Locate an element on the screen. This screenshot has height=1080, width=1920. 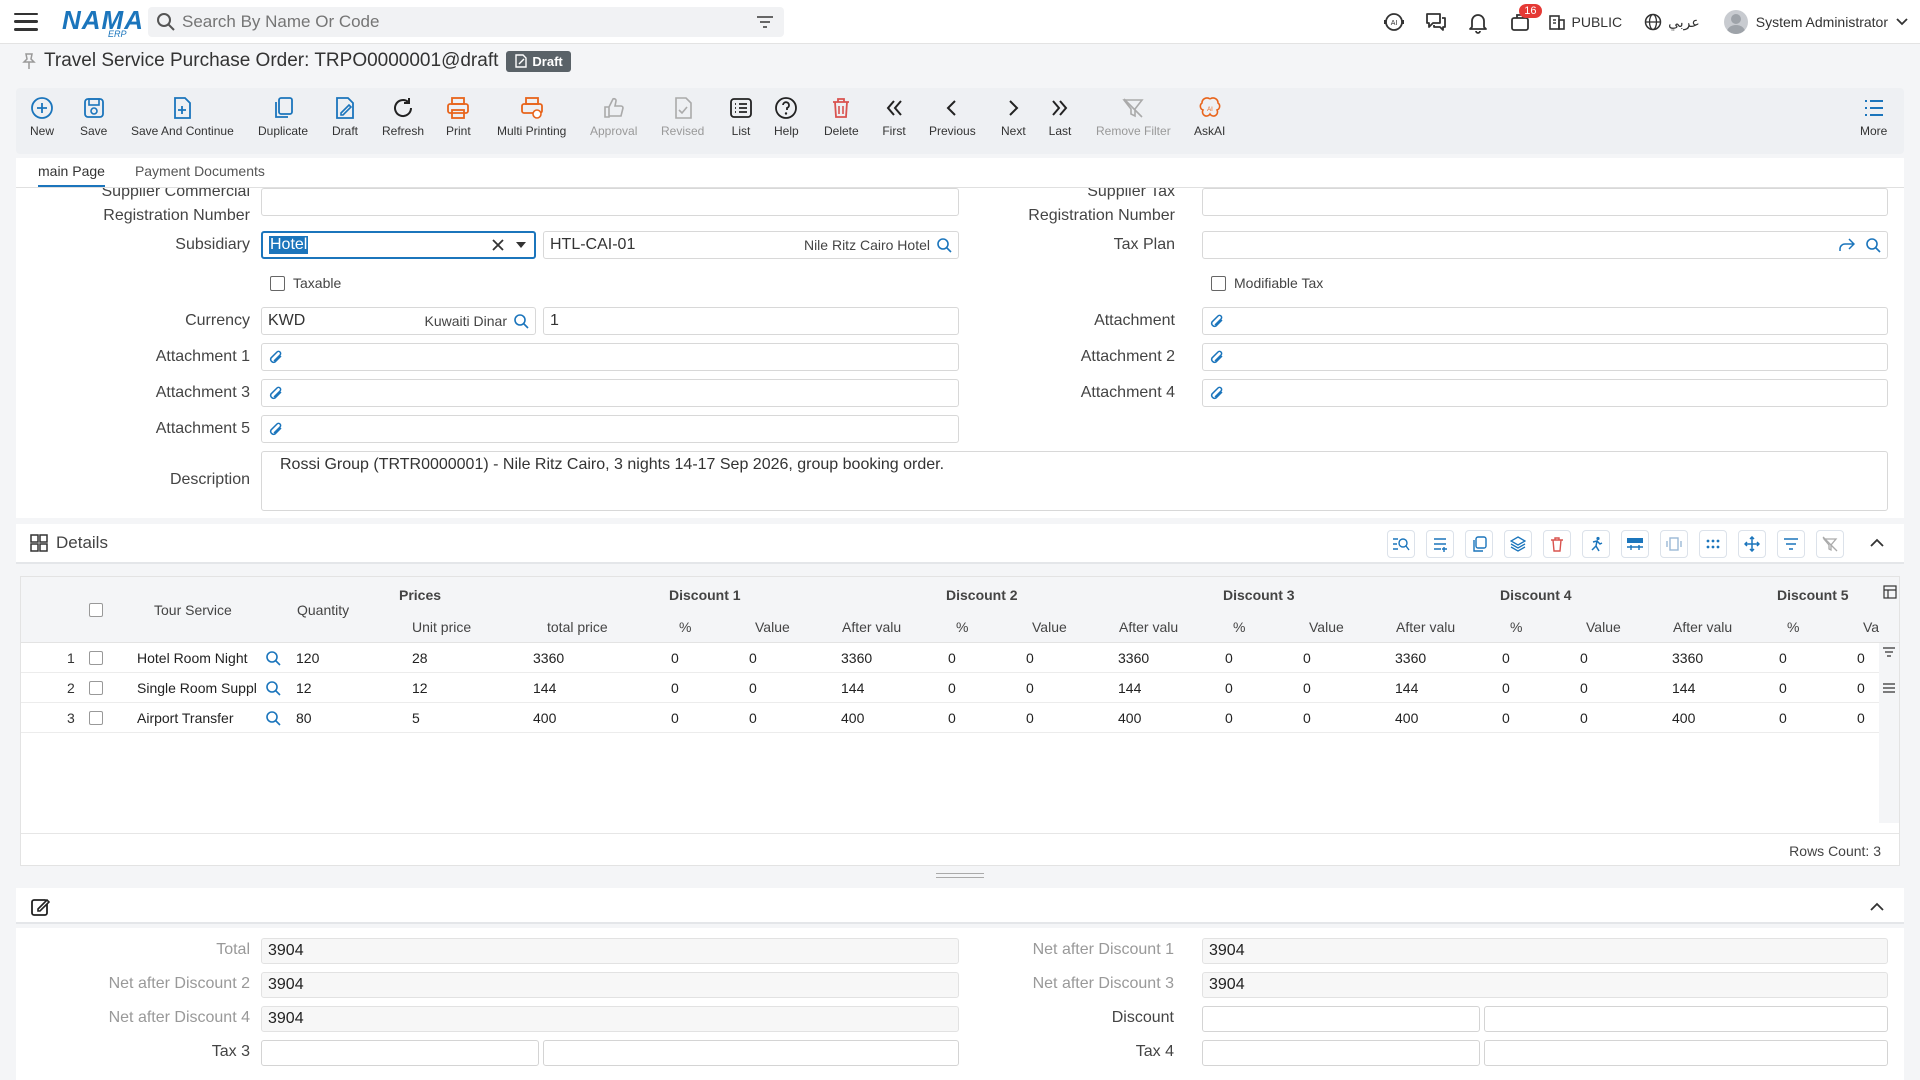
col-quantity: Quantity is located at coordinates (323, 610).